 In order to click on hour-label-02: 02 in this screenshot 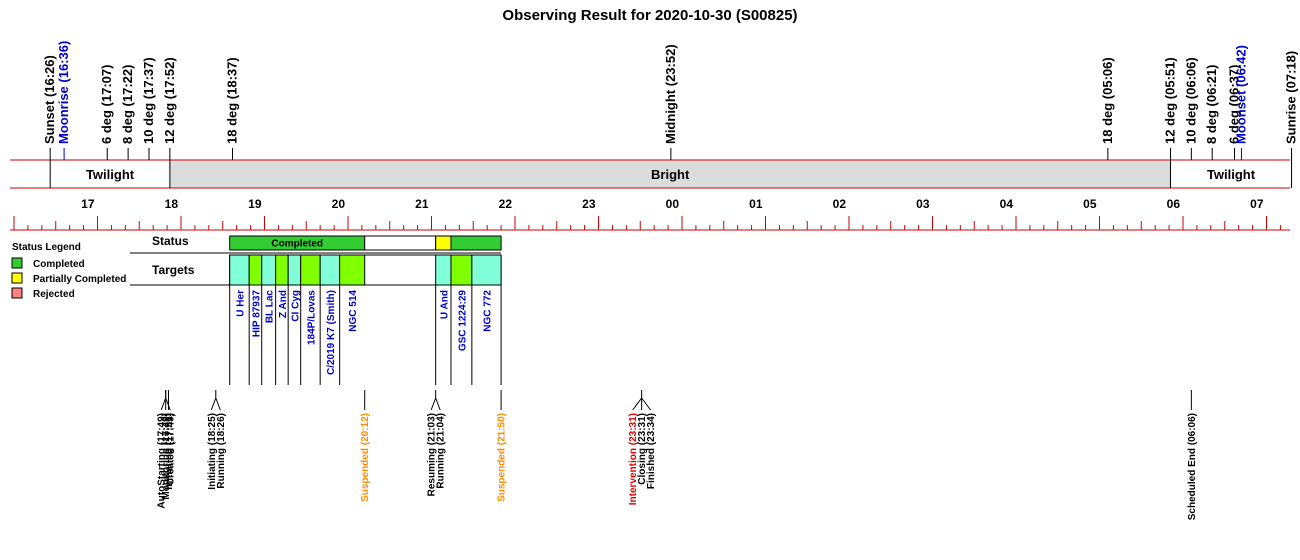, I will do `click(840, 204)`.